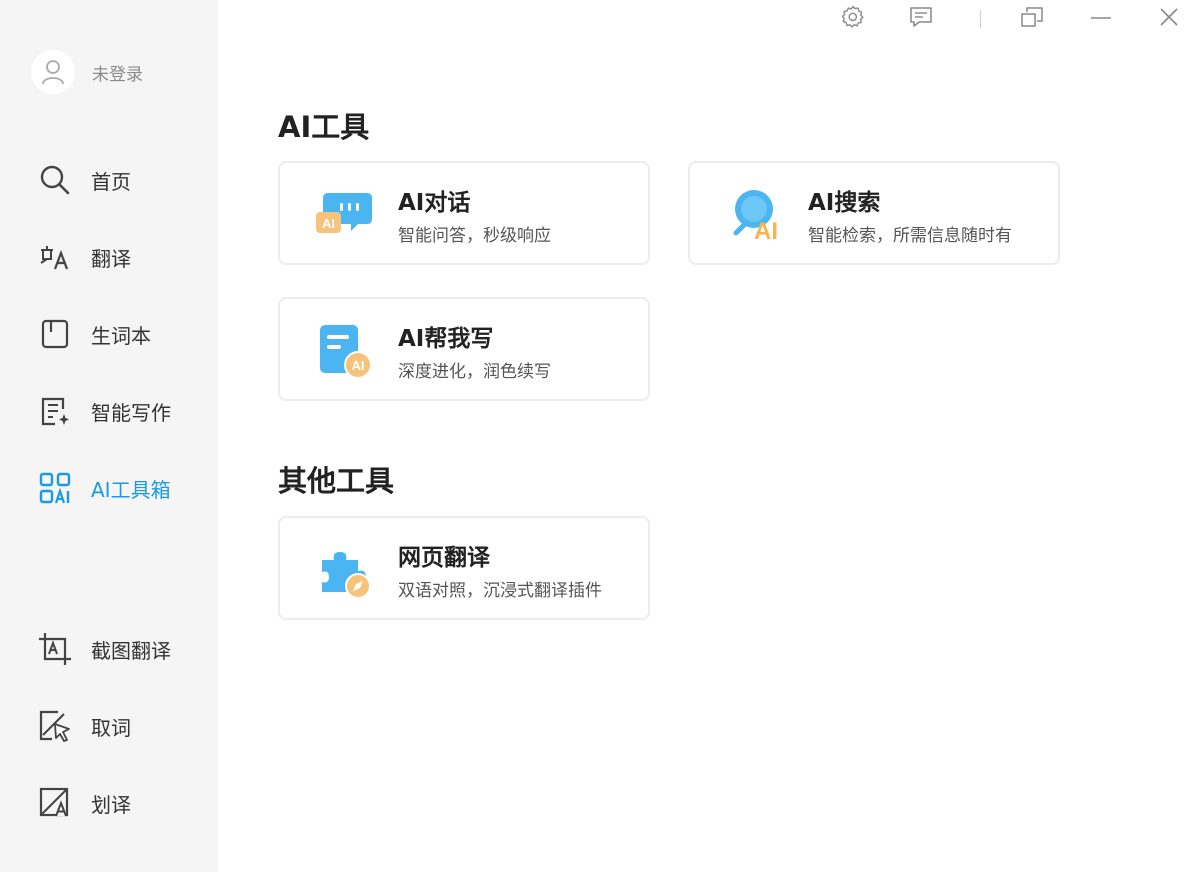 This screenshot has height=872, width=1200. Describe the element at coordinates (55, 649) in the screenshot. I see `screenshot-icon` at that location.